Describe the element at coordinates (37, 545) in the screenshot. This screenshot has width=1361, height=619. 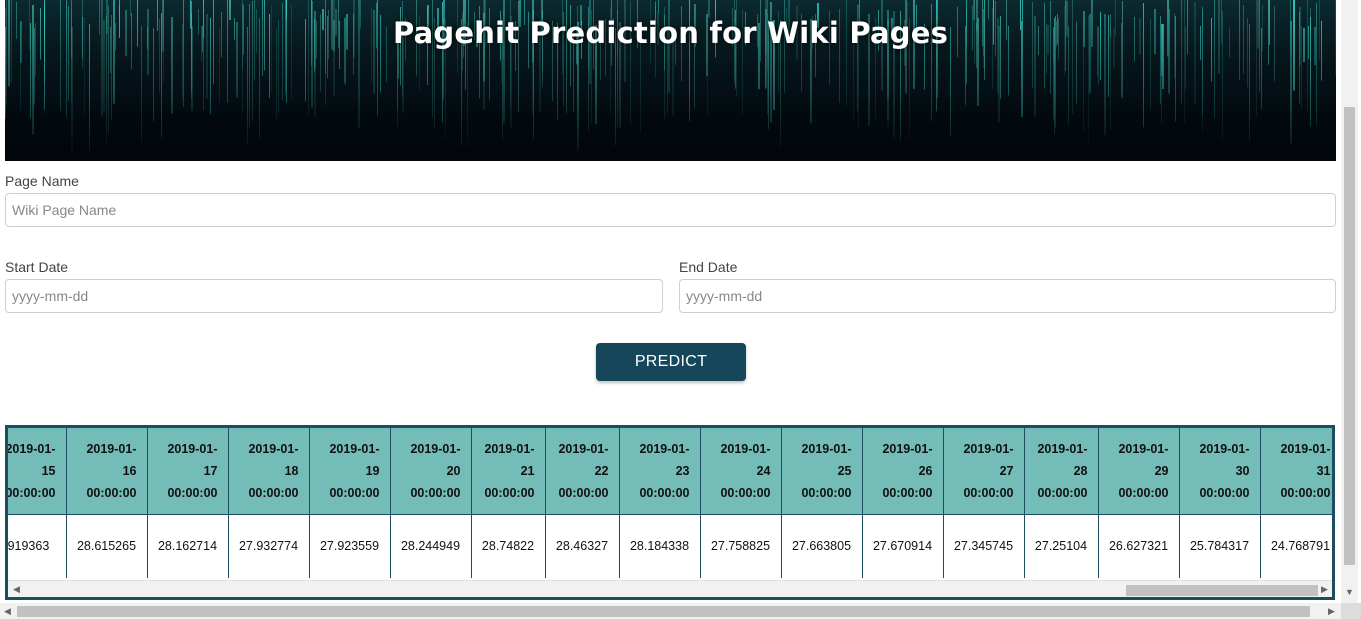
I see `table-cell: 27.919363` at that location.